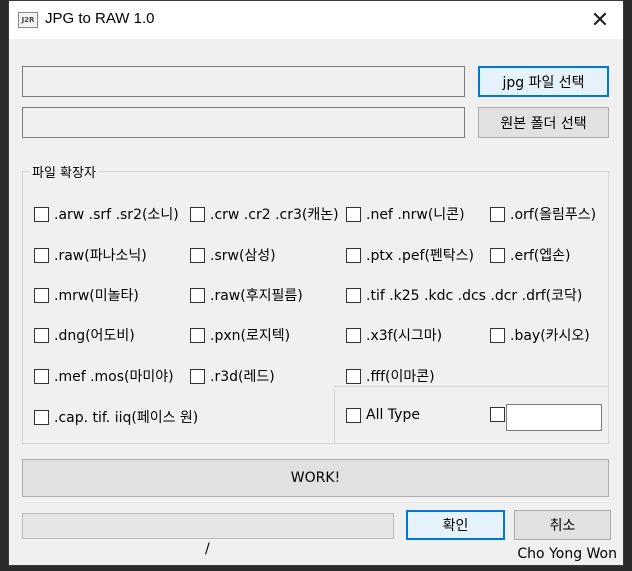  What do you see at coordinates (126, 418) in the screenshot?
I see `checkbox-label: .cap. tif. iiq(페이스 원)` at bounding box center [126, 418].